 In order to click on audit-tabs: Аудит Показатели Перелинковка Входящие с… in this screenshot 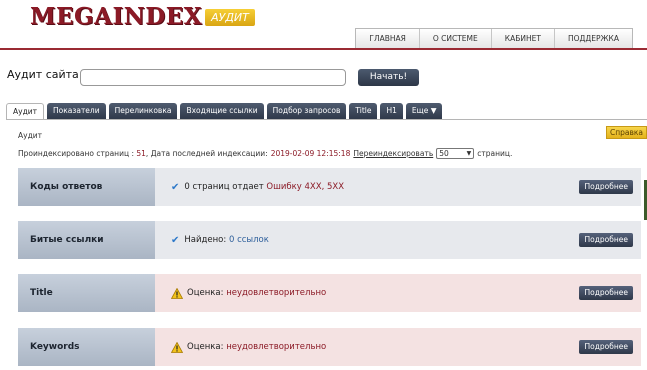, I will do `click(224, 111)`.